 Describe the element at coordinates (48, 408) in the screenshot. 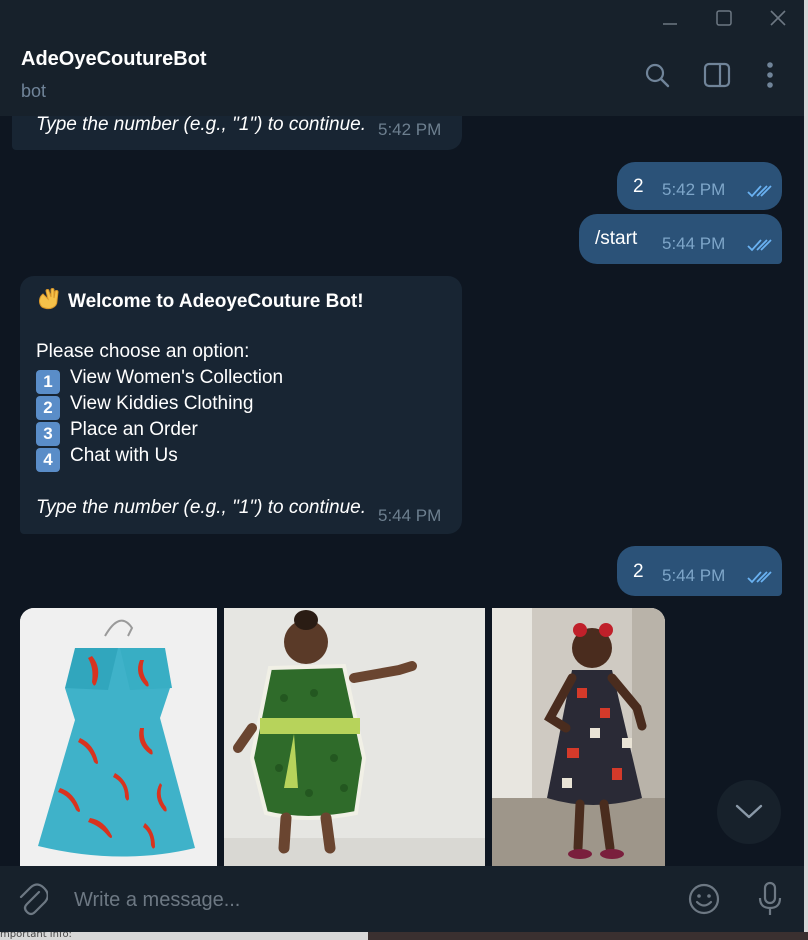

I see `keycap-2-icon: 2` at that location.